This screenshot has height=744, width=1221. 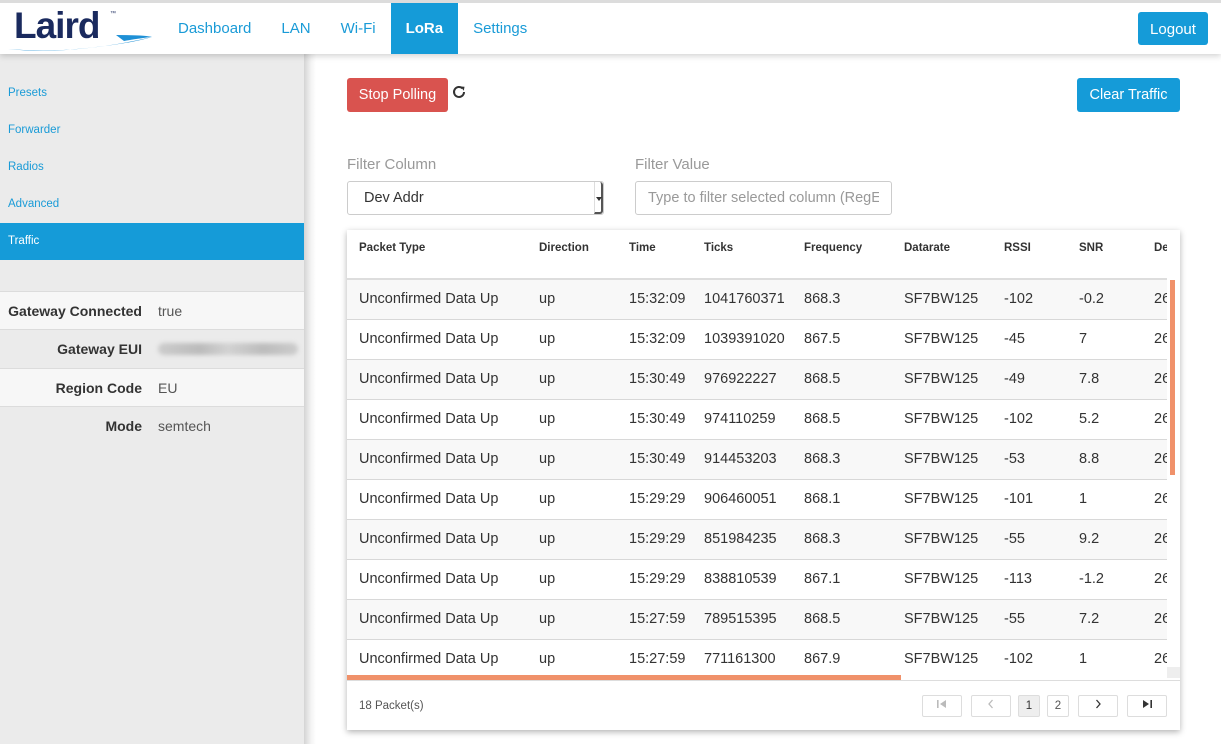 What do you see at coordinates (842, 459) in the screenshot?
I see `cell-frequency: 868.3` at bounding box center [842, 459].